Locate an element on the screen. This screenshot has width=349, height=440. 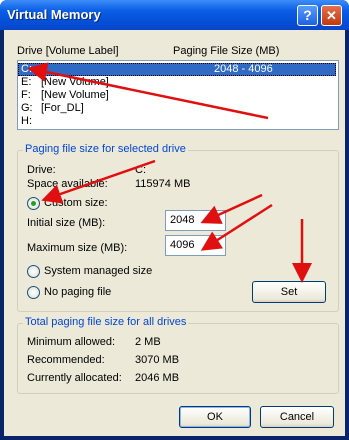
close-icon: ✕ is located at coordinates (331, 15).